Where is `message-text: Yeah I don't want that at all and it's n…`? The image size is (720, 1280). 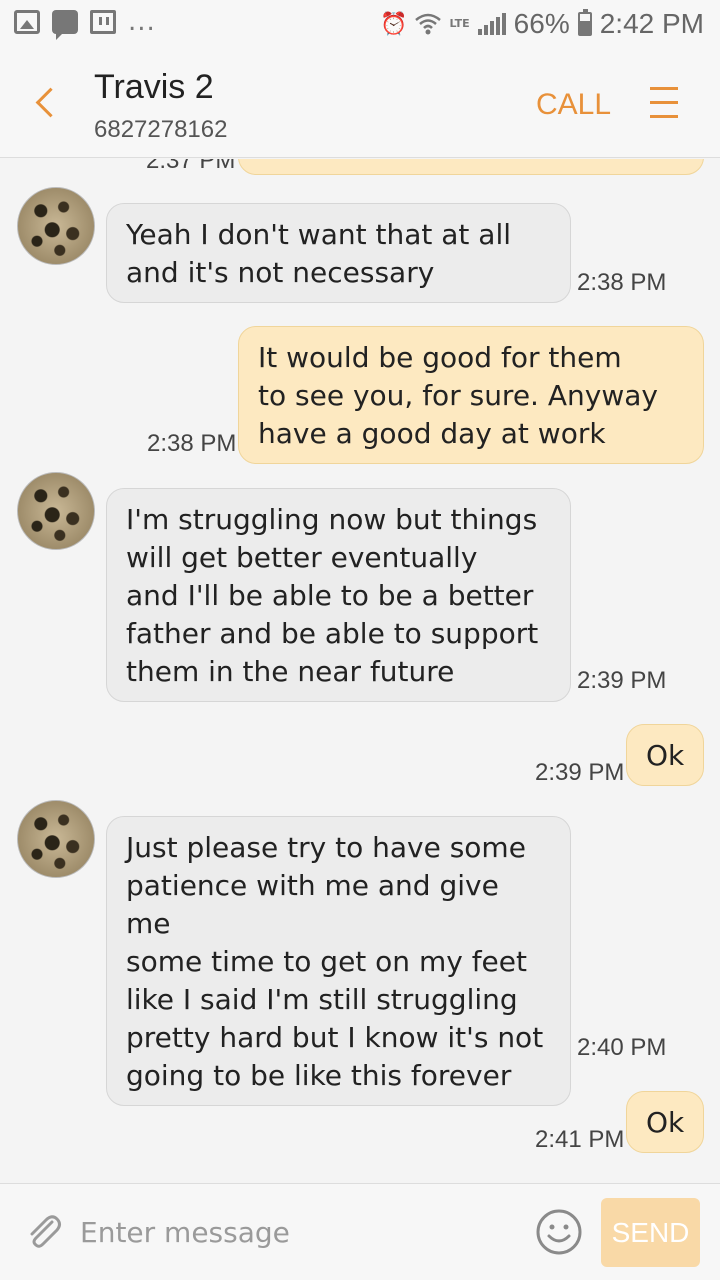
message-text: Yeah I don't want that at all and it's n… is located at coordinates (318, 253).